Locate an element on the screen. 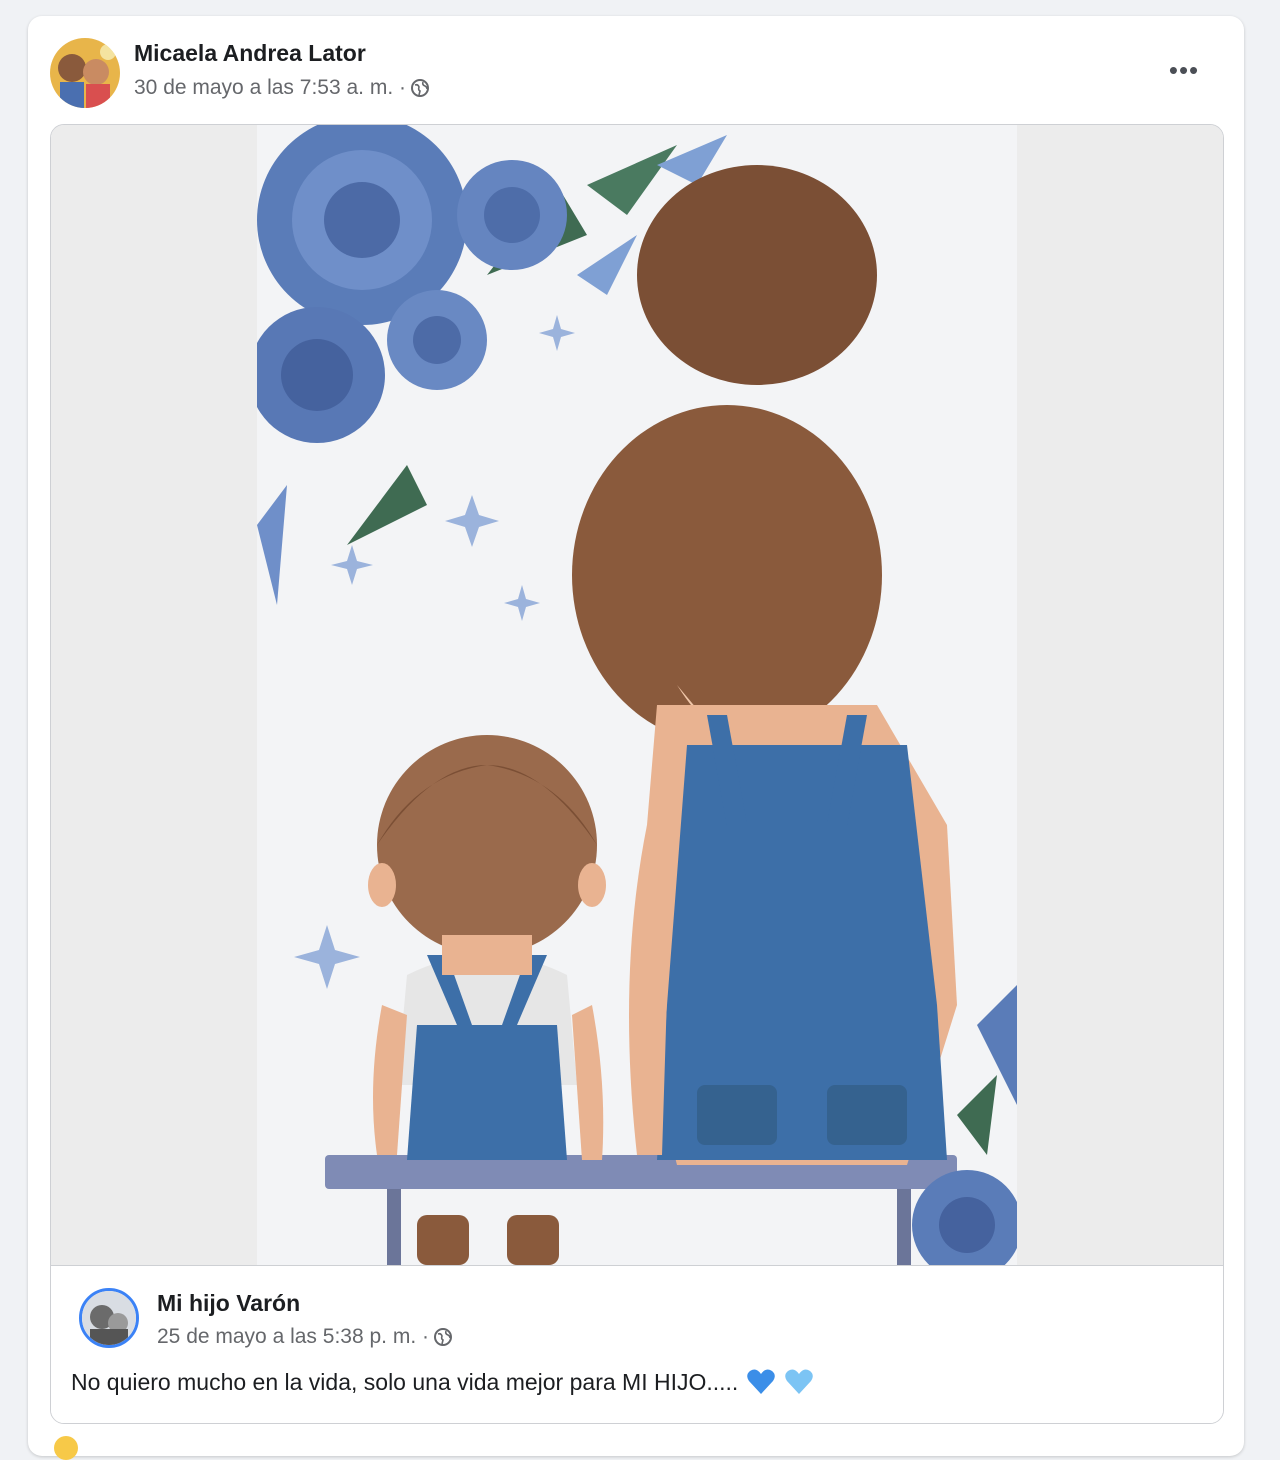 This screenshot has width=1280, height=1460. shared-author-avatar is located at coordinates (109, 1318).